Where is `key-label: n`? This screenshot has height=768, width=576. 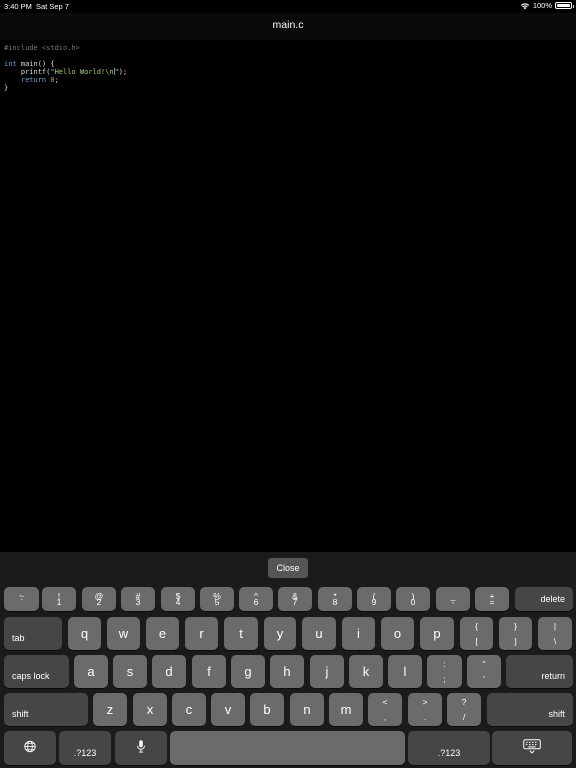 key-label: n is located at coordinates (307, 709).